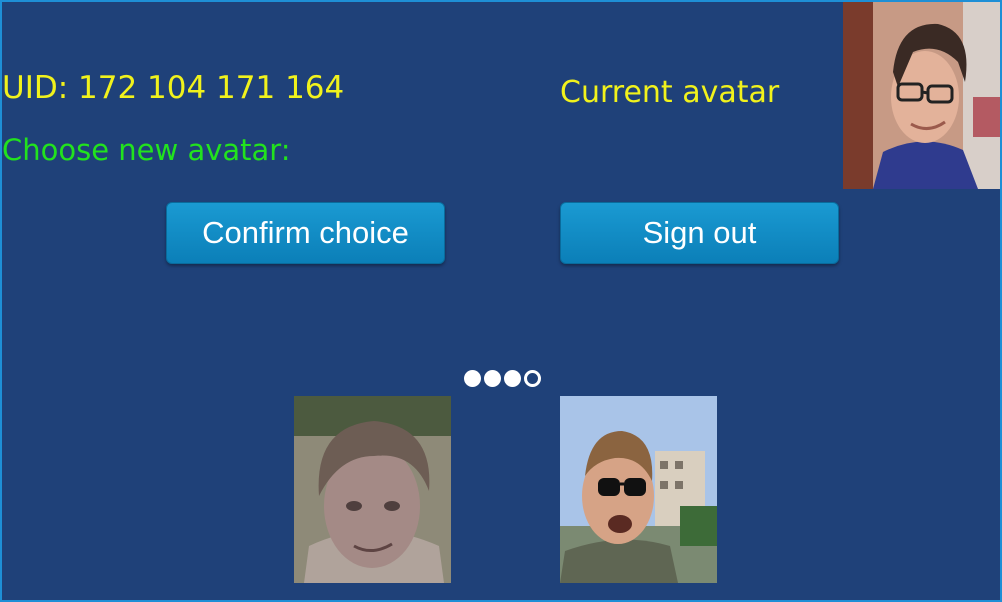 The height and width of the screenshot is (602, 1002). I want to click on choose-avatar-label: Choose new avatar:, so click(146, 150).